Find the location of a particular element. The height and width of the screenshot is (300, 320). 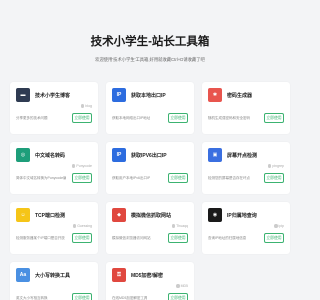

card-header: ▬ 技术小学生博客 is located at coordinates (54, 95).